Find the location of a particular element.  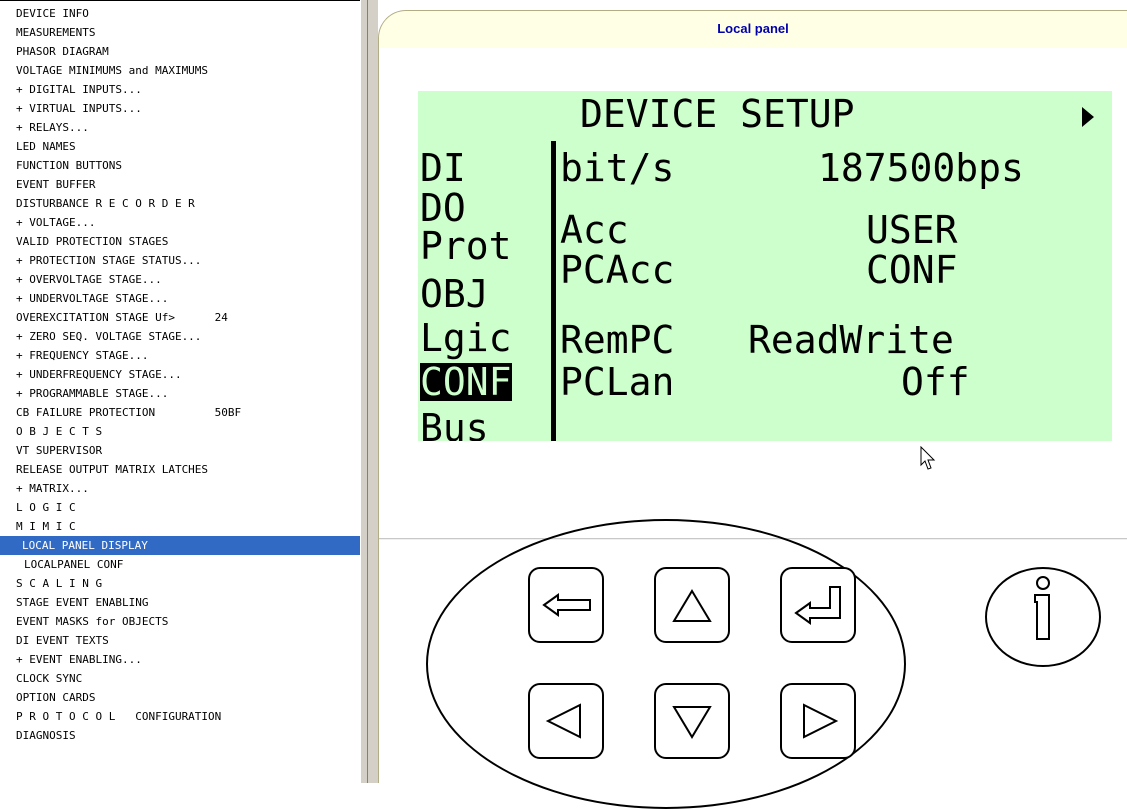

back-arrow-icon is located at coordinates (566, 605).